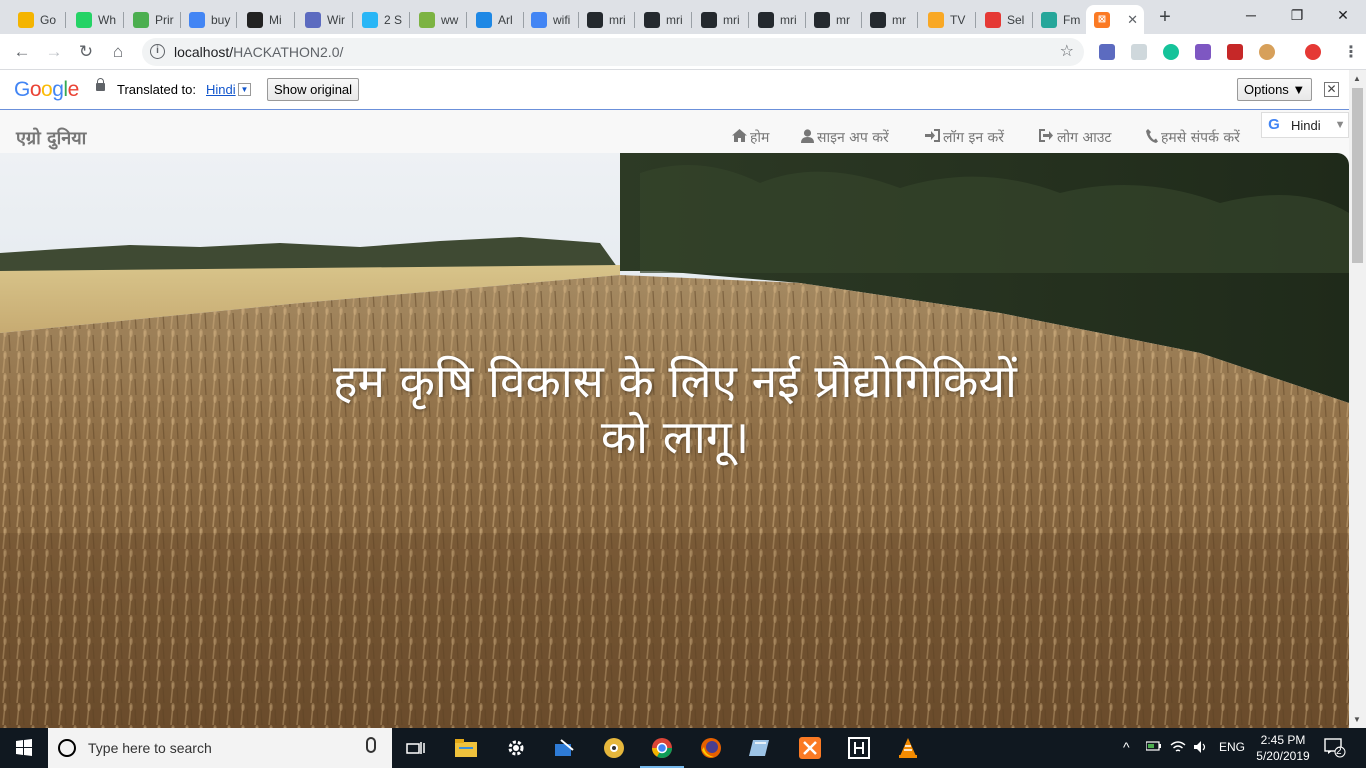 The height and width of the screenshot is (773, 1366). Describe the element at coordinates (1132, 20) in the screenshot. I see `close-tab-icon: ✕` at that location.